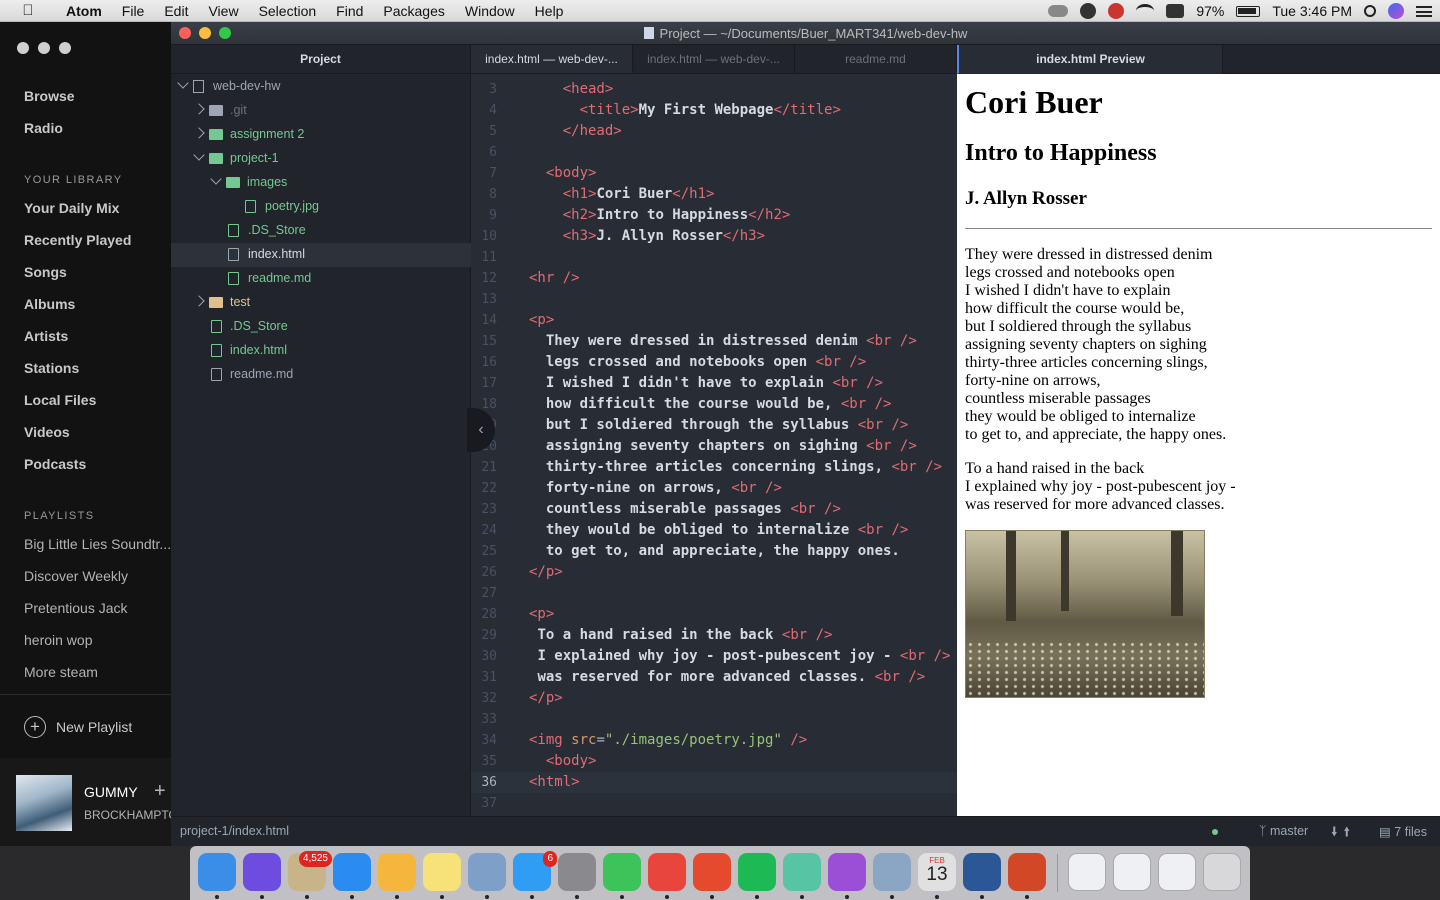 The width and height of the screenshot is (1440, 900). I want to click on image-capture-icon, so click(892, 872).